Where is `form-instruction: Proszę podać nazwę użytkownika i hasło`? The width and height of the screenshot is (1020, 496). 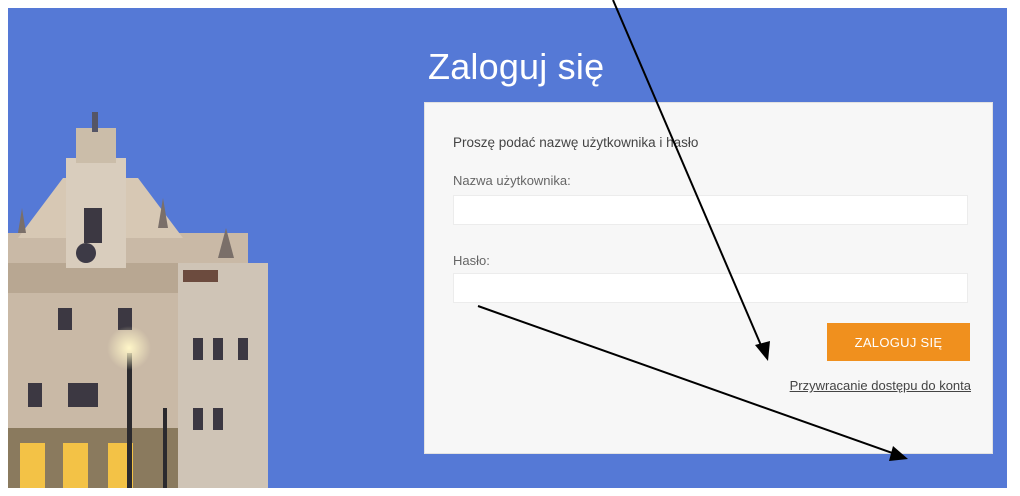
form-instruction: Proszę podać nazwę użytkownika i hasło is located at coordinates (576, 142).